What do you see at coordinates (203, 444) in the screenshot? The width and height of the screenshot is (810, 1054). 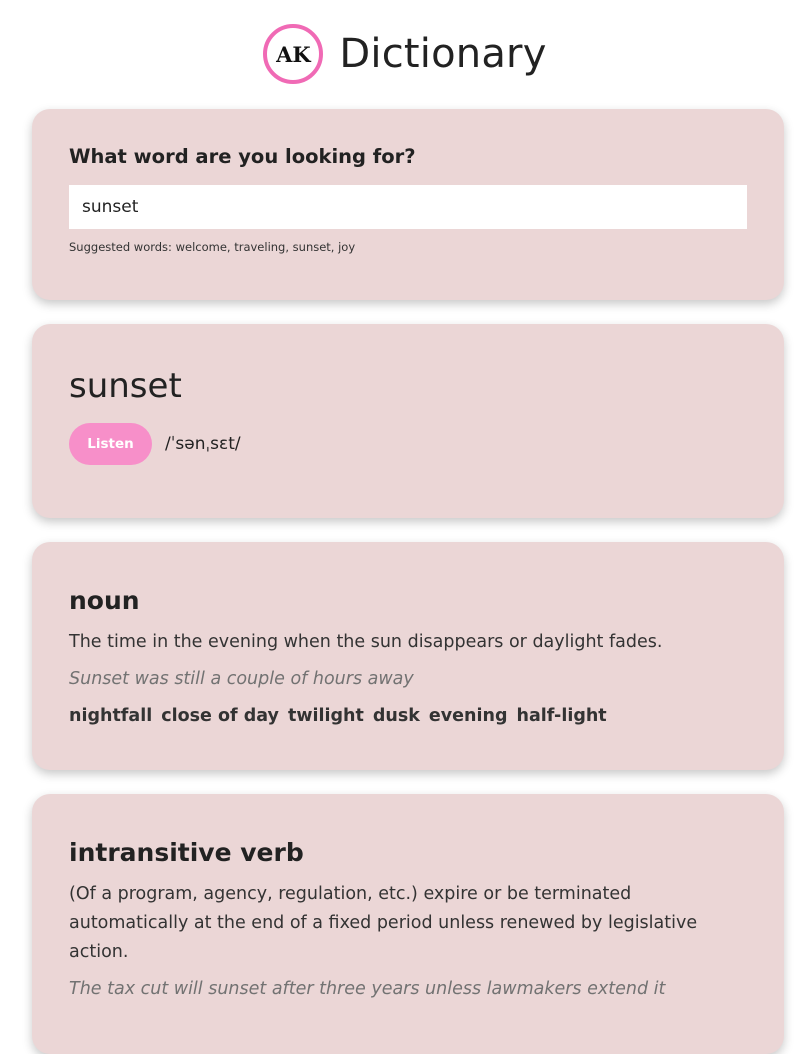 I see `phonetic-text: /ˈsənˌsɛt/` at bounding box center [203, 444].